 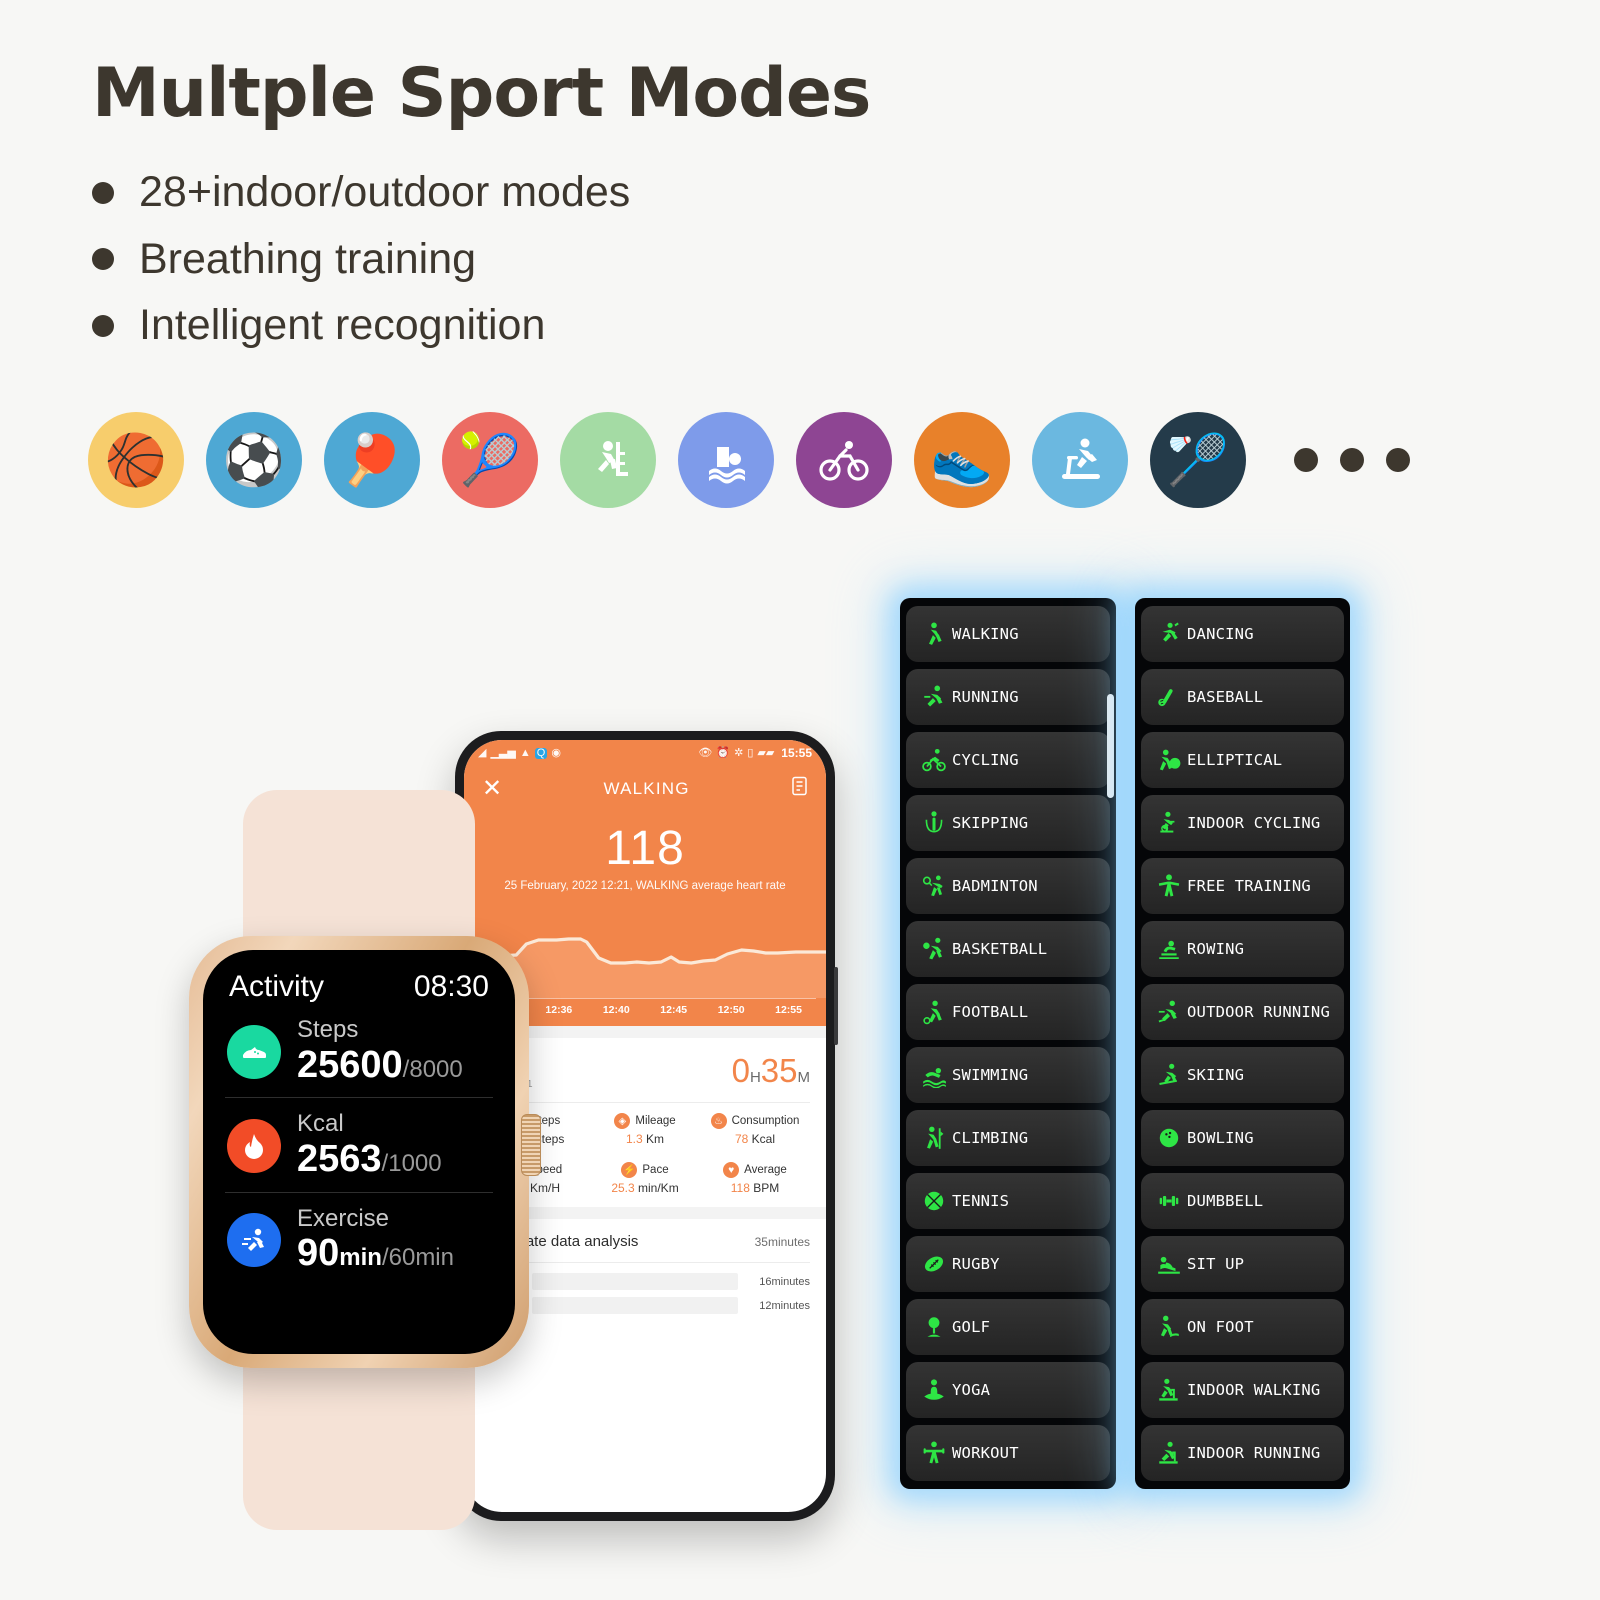 I want to click on sport-mode-item: FOOTBALL, so click(x=1008, y=1012).